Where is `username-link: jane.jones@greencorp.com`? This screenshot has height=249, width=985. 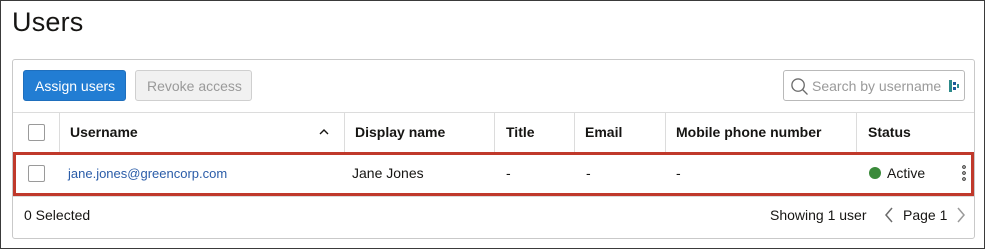 username-link: jane.jones@greencorp.com is located at coordinates (147, 173).